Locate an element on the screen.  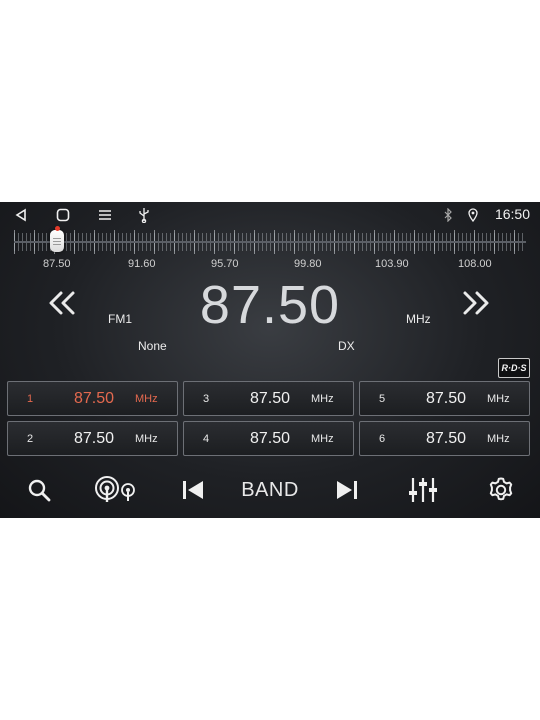
equalizer-button is located at coordinates (423, 490).